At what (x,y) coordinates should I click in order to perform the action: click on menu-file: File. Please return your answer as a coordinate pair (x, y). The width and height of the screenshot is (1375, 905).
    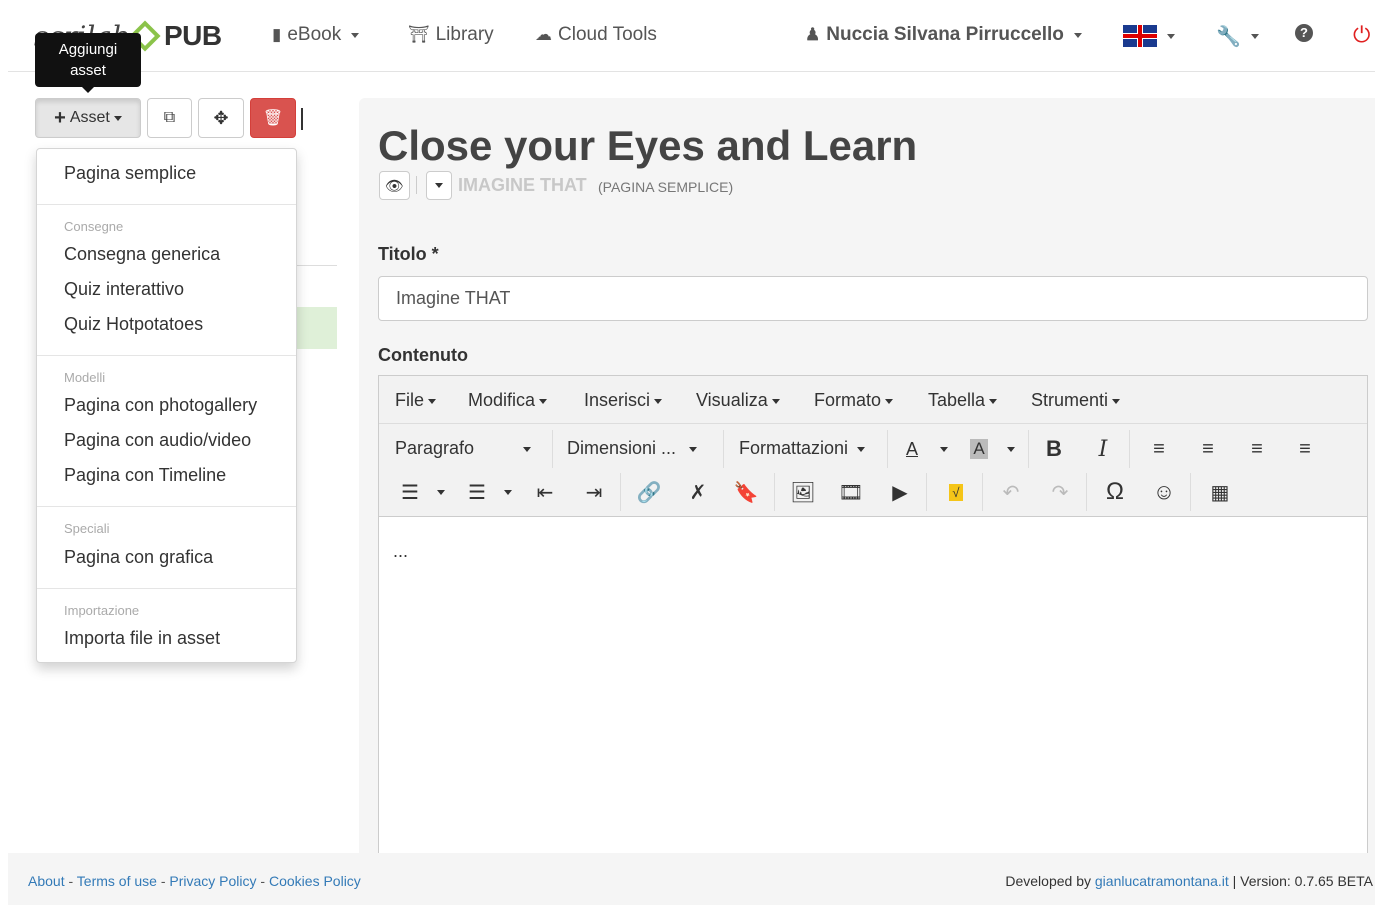
    Looking at the image, I should click on (416, 400).